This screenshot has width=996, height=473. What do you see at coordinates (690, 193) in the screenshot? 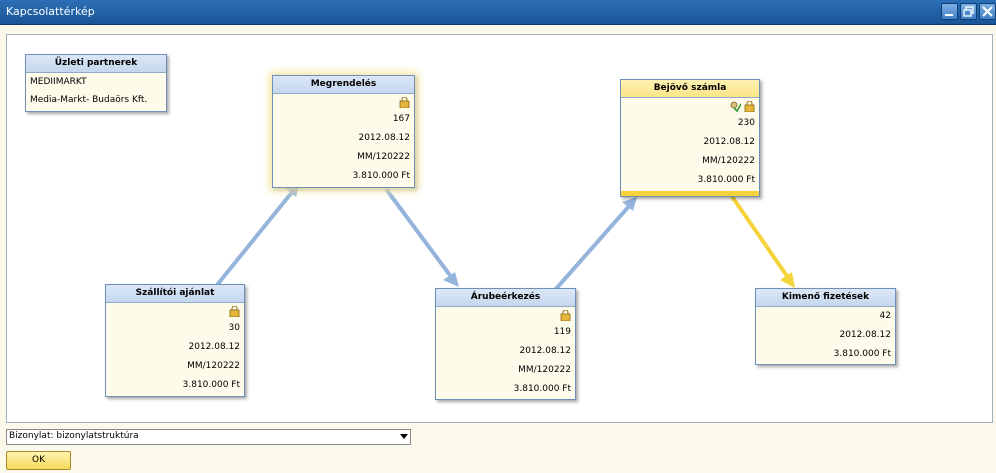
I see `selection-band` at bounding box center [690, 193].